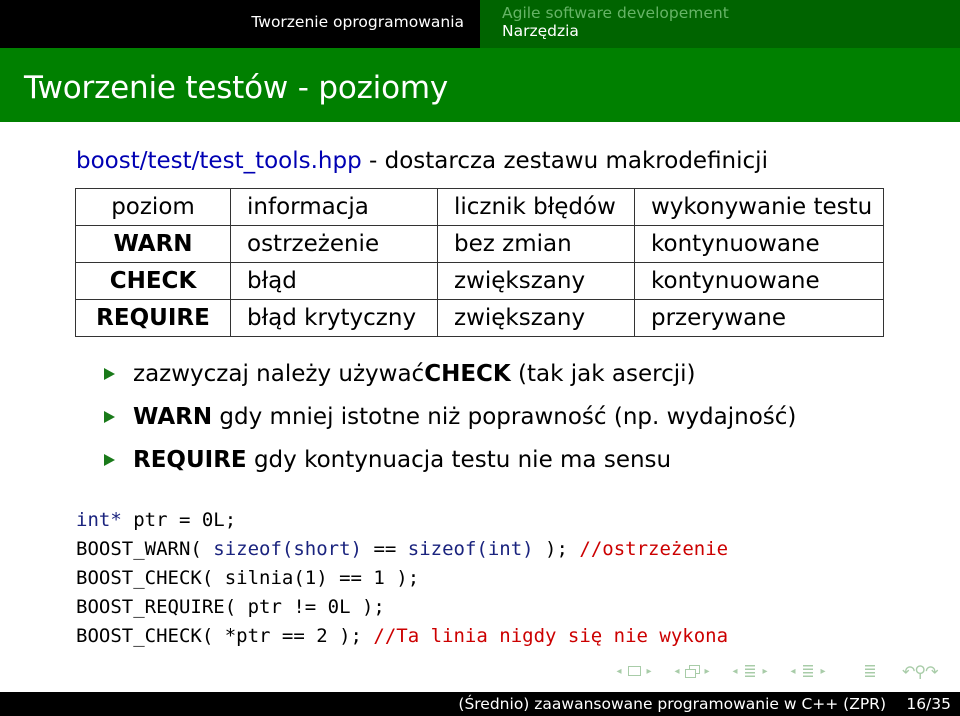 The height and width of the screenshot is (716, 960). What do you see at coordinates (467, 373) in the screenshot?
I see `bullet-keyword: CHECK` at bounding box center [467, 373].